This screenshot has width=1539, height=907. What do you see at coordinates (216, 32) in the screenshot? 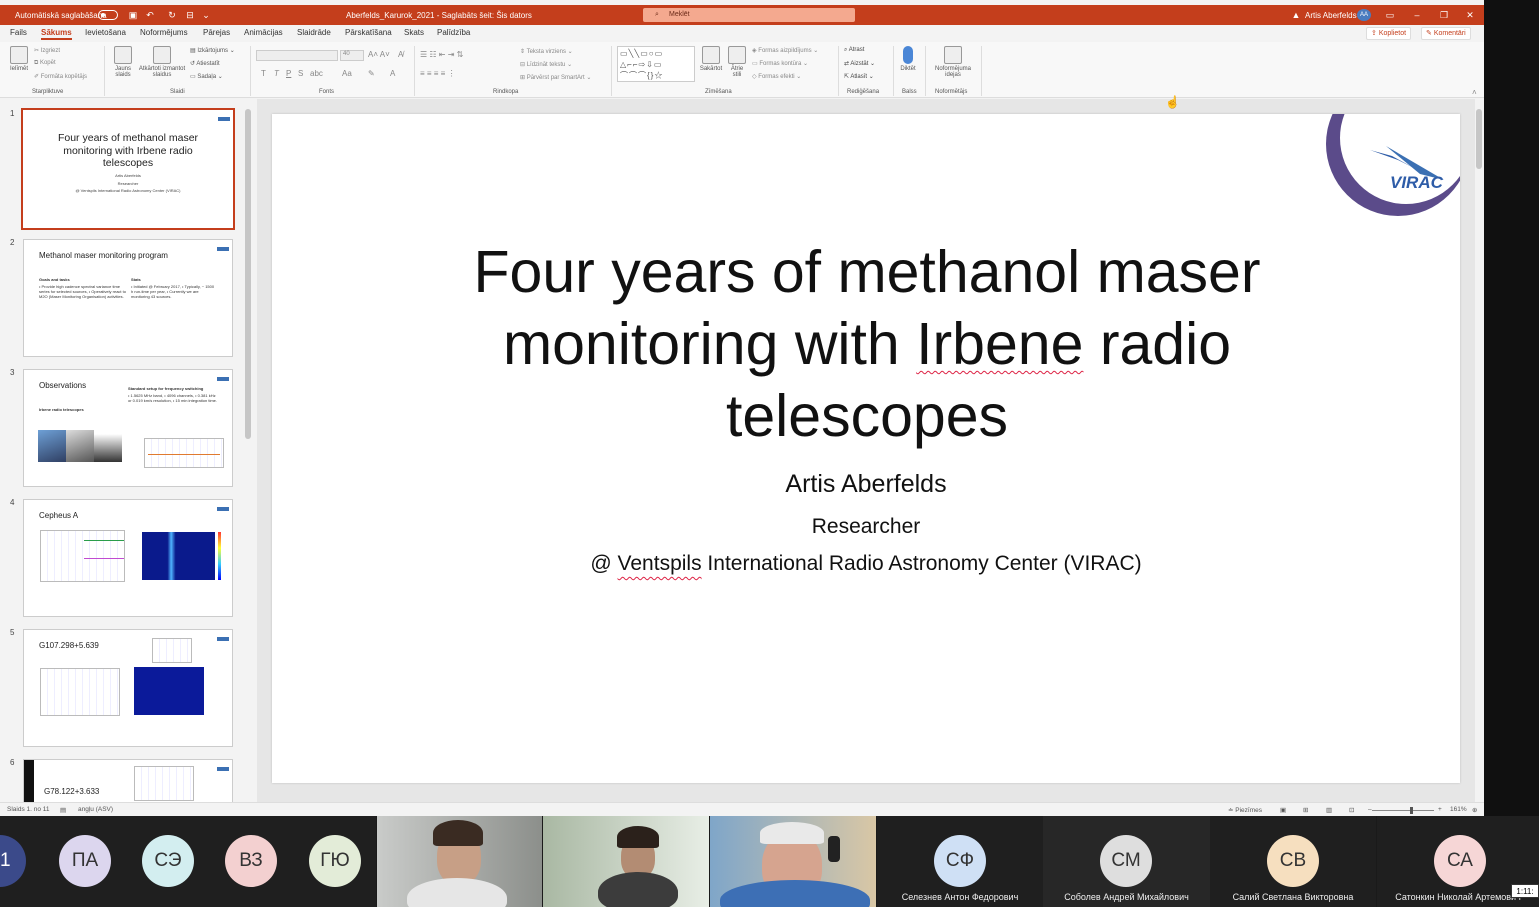
I see `tab-transitions: Pārejas` at bounding box center [216, 32].